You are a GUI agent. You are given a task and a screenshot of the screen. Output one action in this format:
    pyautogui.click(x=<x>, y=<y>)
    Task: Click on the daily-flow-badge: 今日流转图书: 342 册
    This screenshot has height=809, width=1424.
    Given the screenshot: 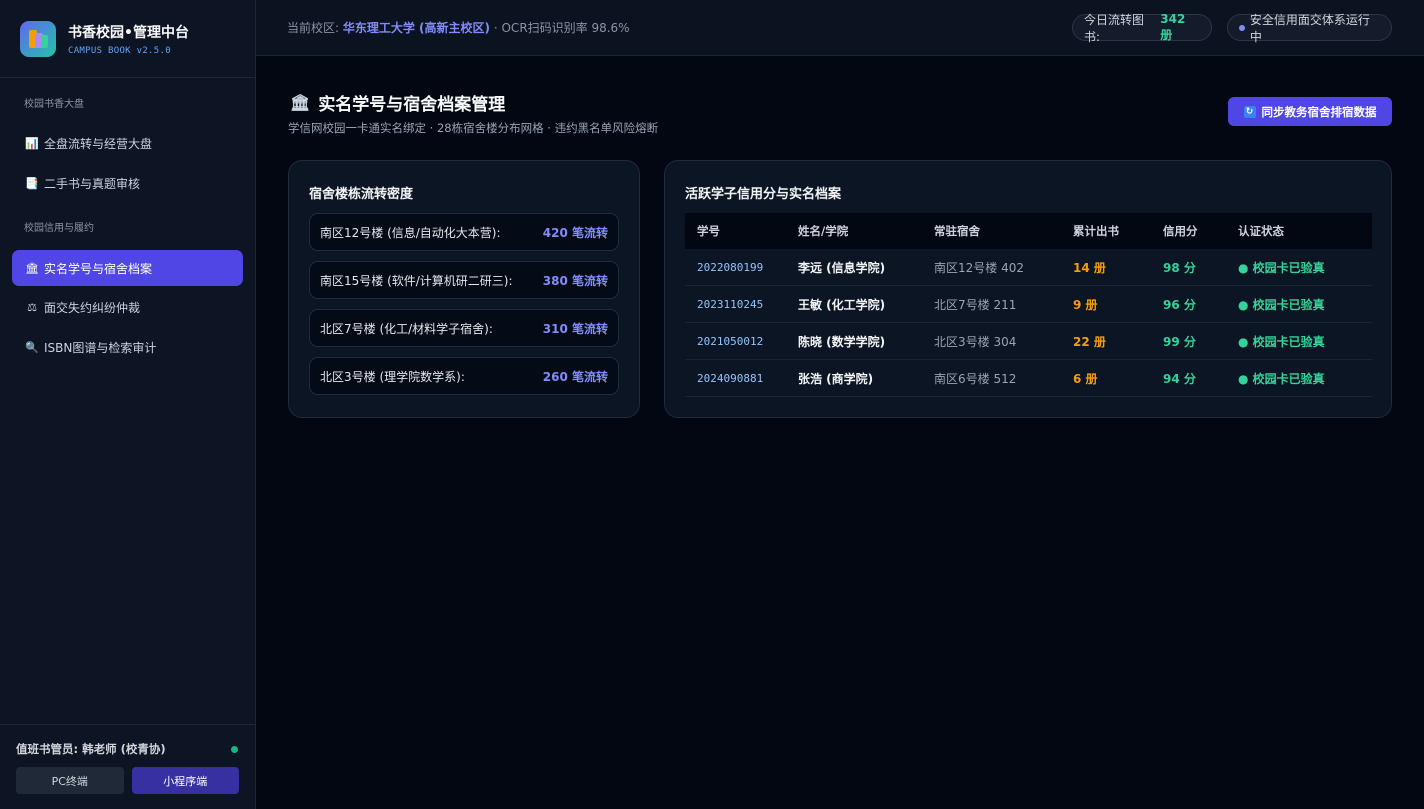 What is the action you would take?
    pyautogui.click(x=1142, y=28)
    